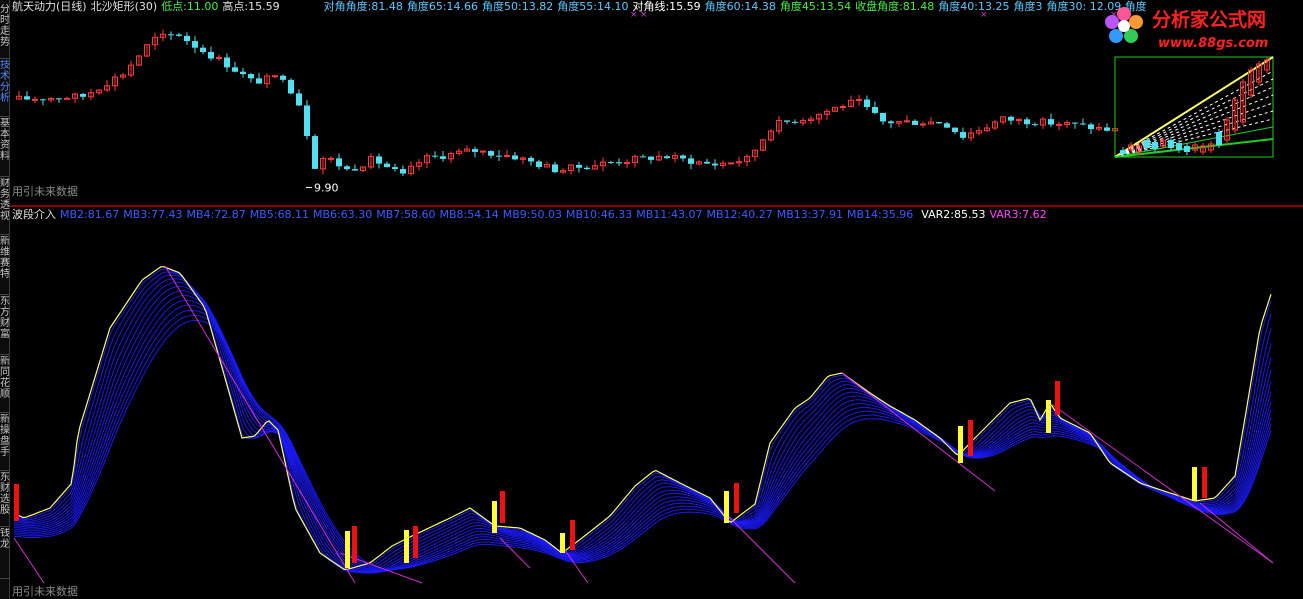  I want to click on angle-label: 收盘角度:, so click(879, 6).